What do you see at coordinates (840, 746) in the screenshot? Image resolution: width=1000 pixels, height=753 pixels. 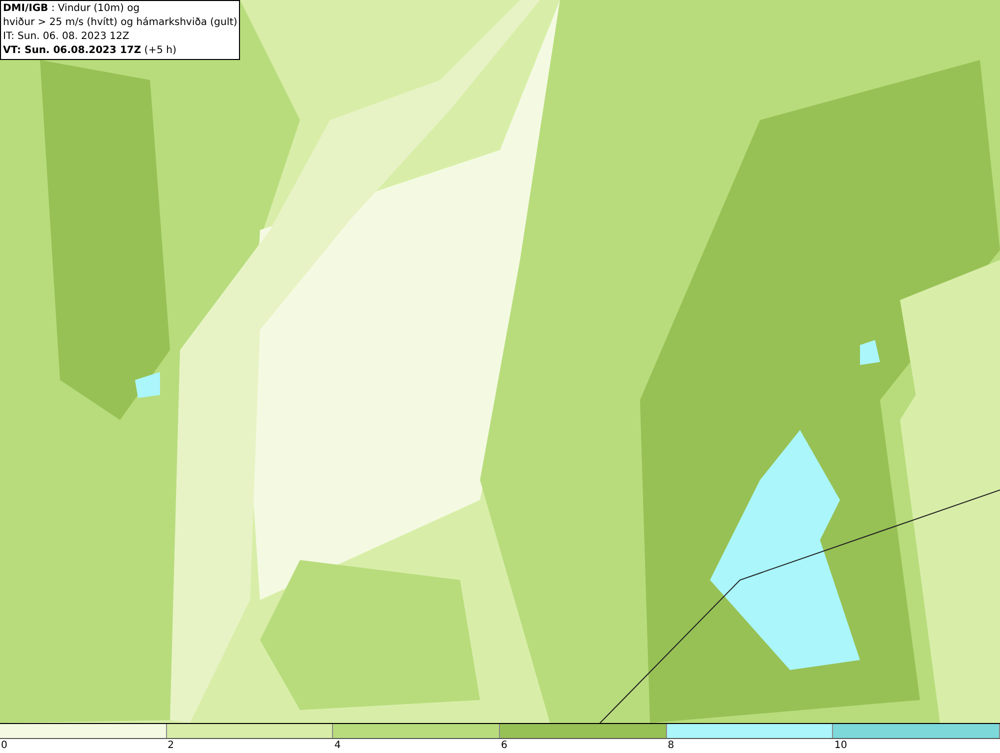 I see `legend-label: 10` at bounding box center [840, 746].